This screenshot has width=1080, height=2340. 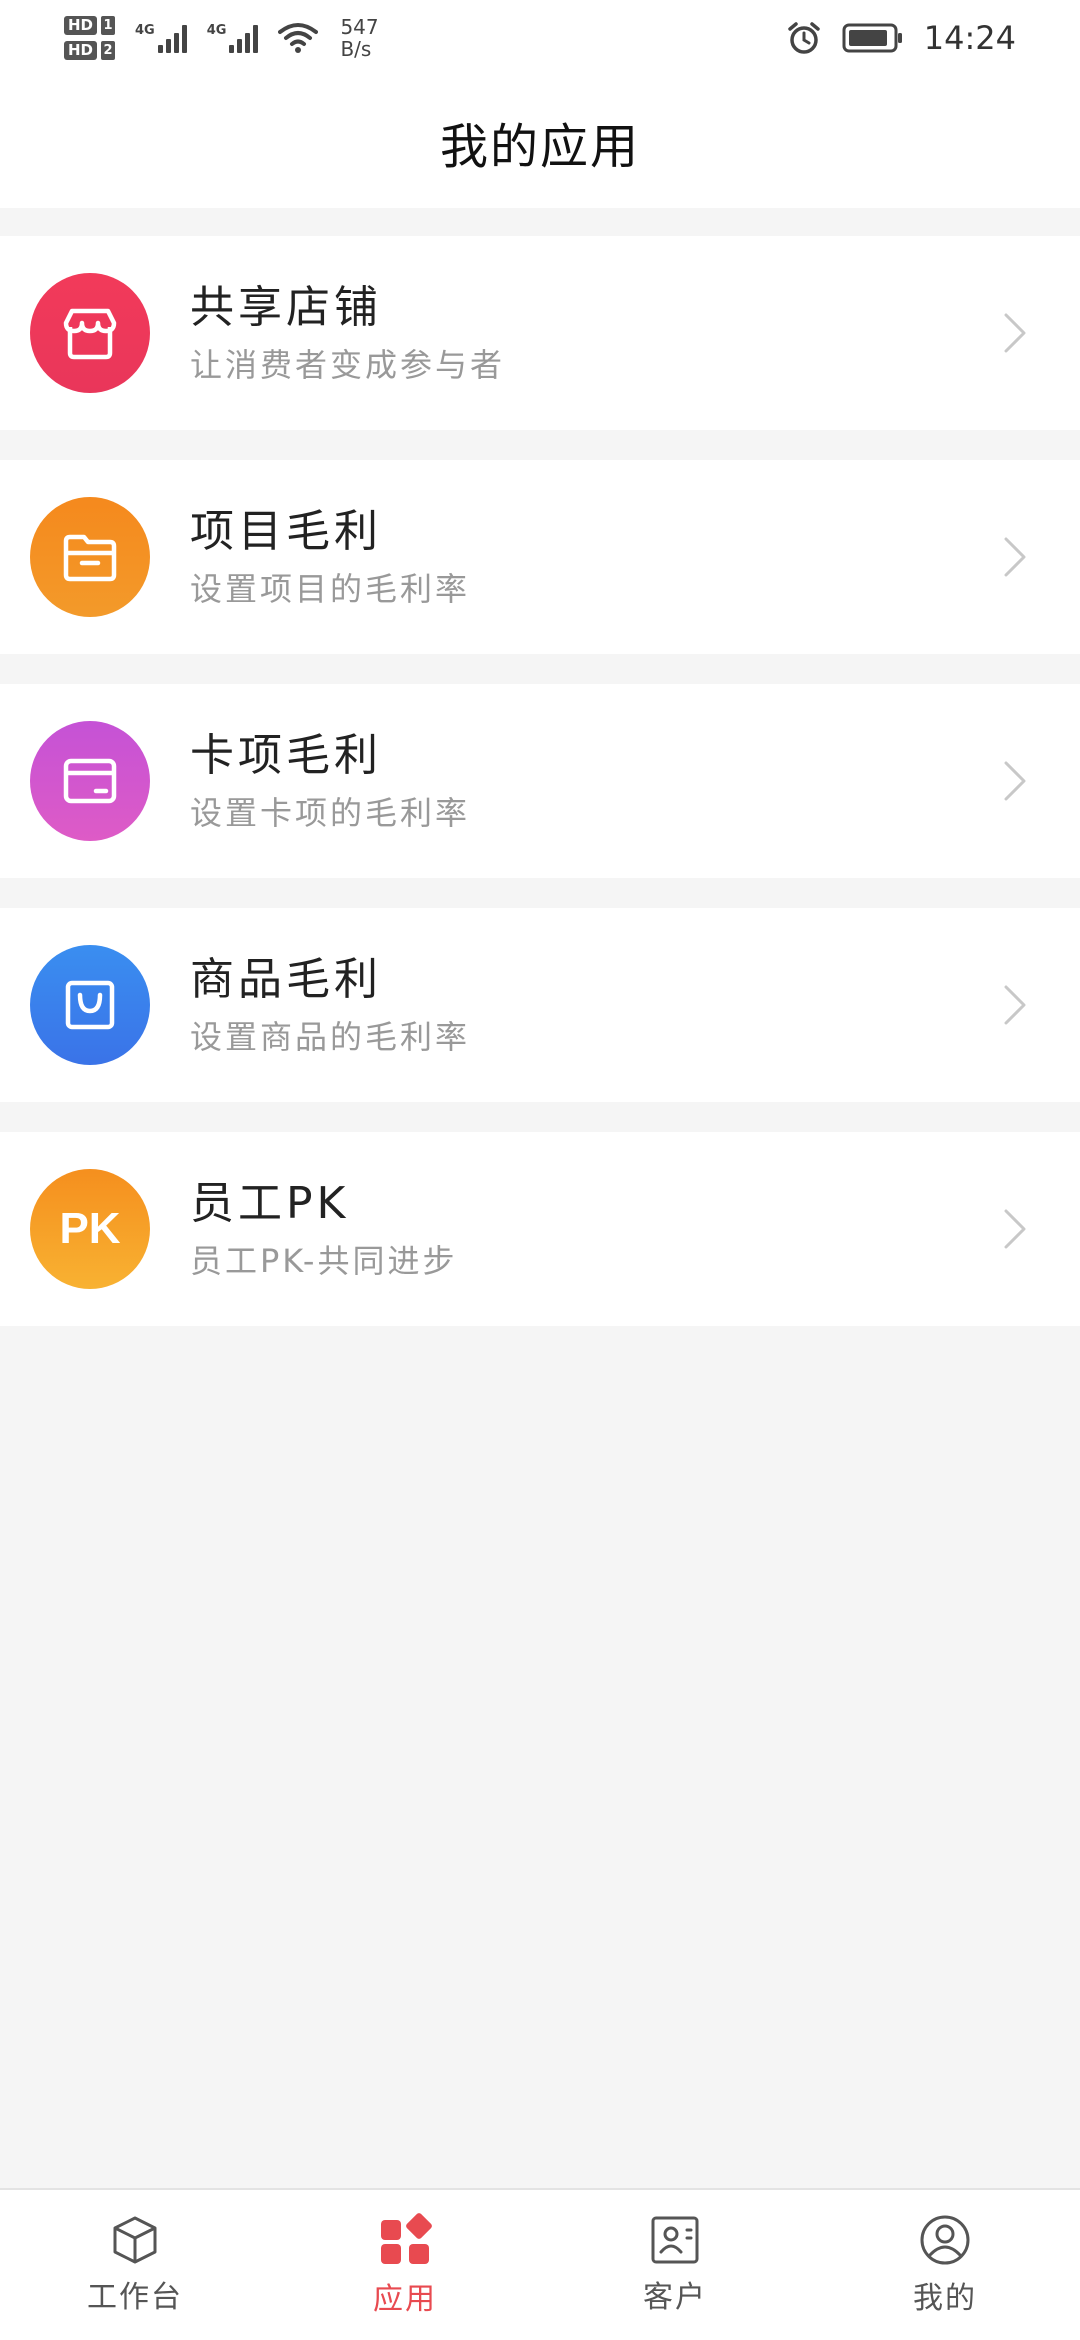 I want to click on signal-1: 4G, so click(x=161, y=38).